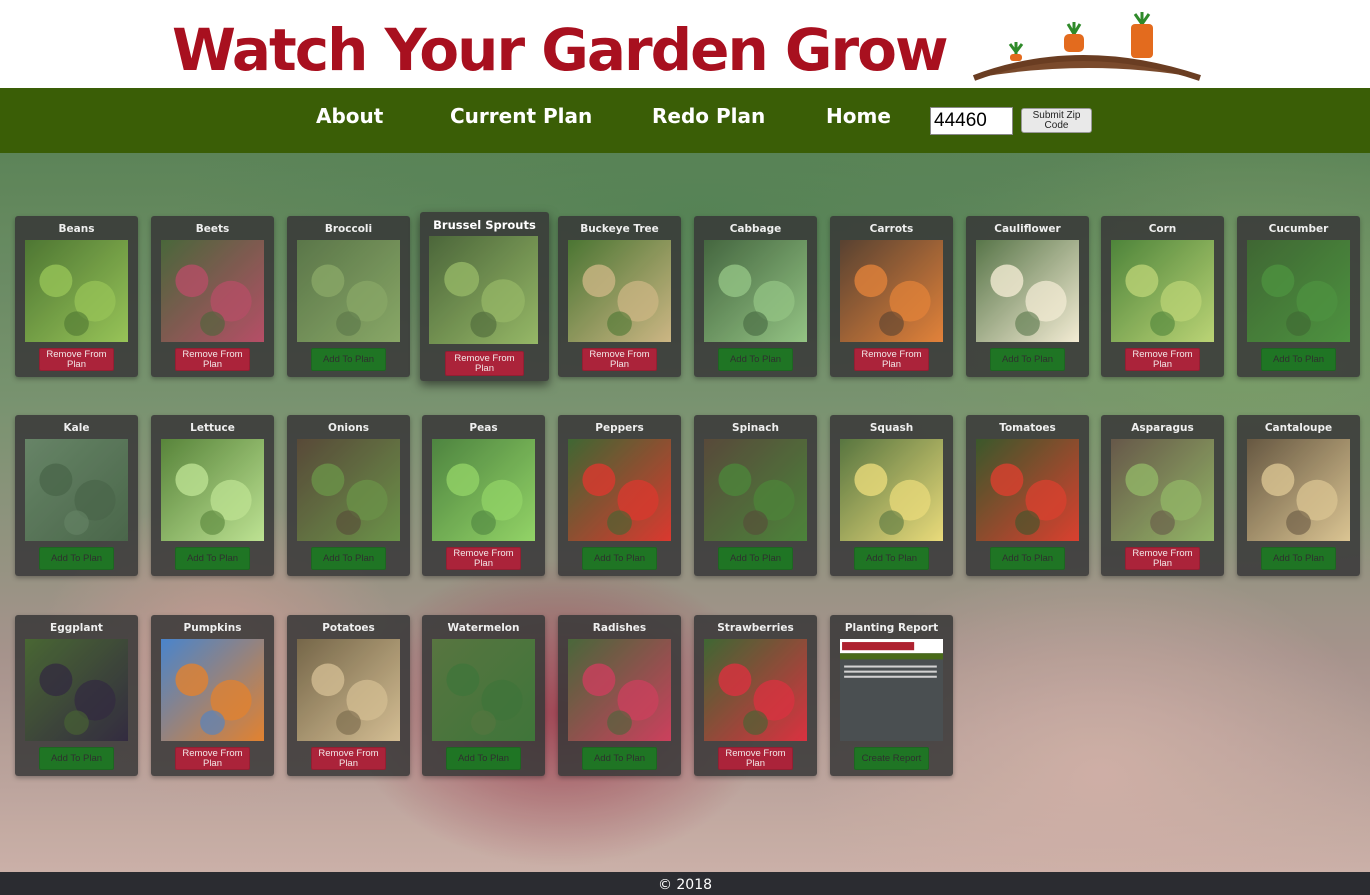 Image resolution: width=1370 pixels, height=895 pixels. What do you see at coordinates (348, 296) in the screenshot?
I see `plant-card: Broccoli Add To Plan` at bounding box center [348, 296].